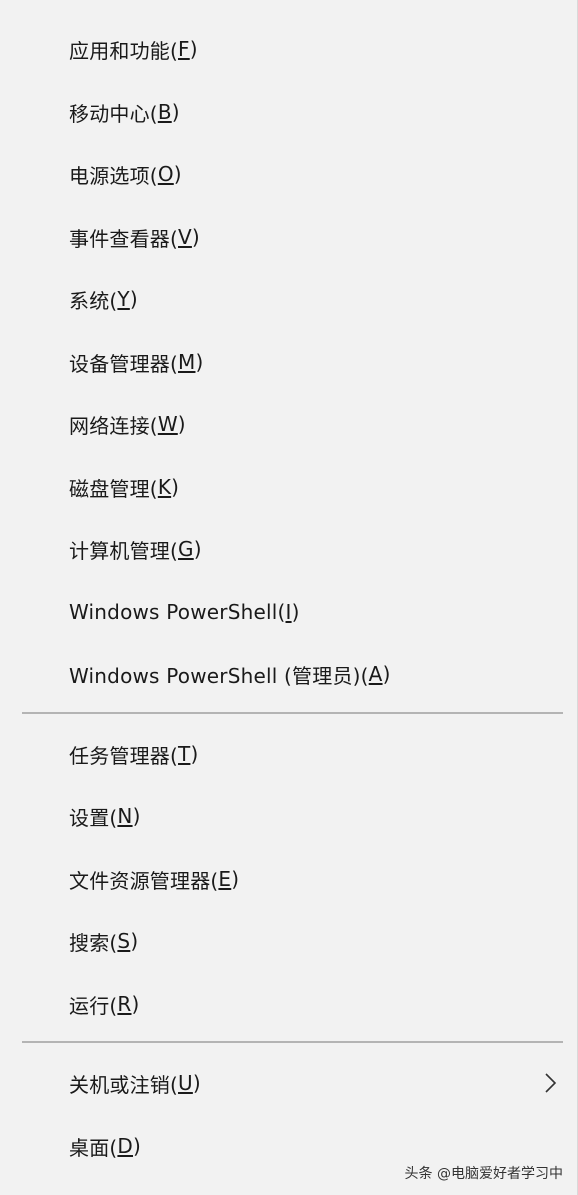 Image resolution: width=578 pixels, height=1195 pixels. Describe the element at coordinates (123, 299) in the screenshot. I see `accelerator-key: Y` at that location.